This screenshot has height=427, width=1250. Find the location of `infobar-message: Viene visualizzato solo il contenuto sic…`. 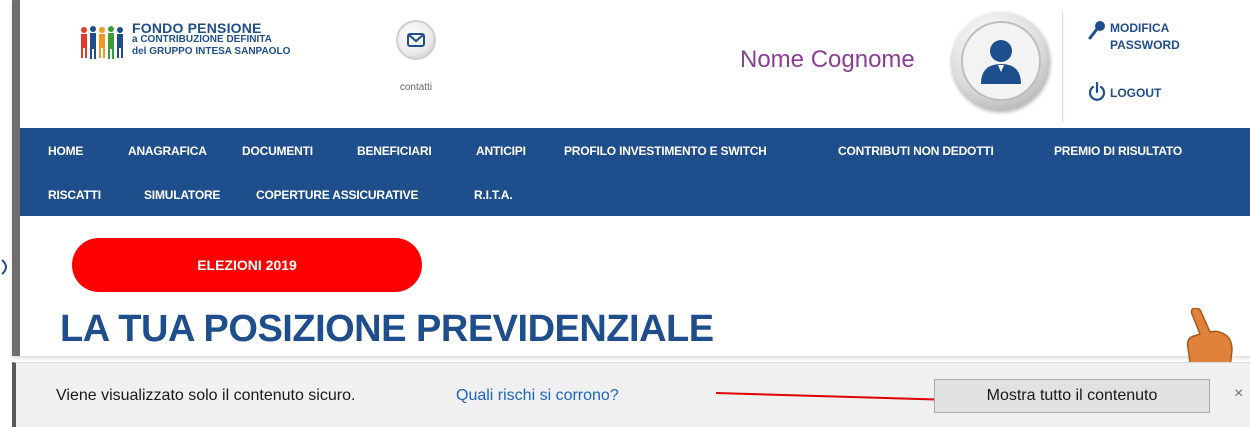

infobar-message: Viene visualizzato solo il contenuto sic… is located at coordinates (206, 395).